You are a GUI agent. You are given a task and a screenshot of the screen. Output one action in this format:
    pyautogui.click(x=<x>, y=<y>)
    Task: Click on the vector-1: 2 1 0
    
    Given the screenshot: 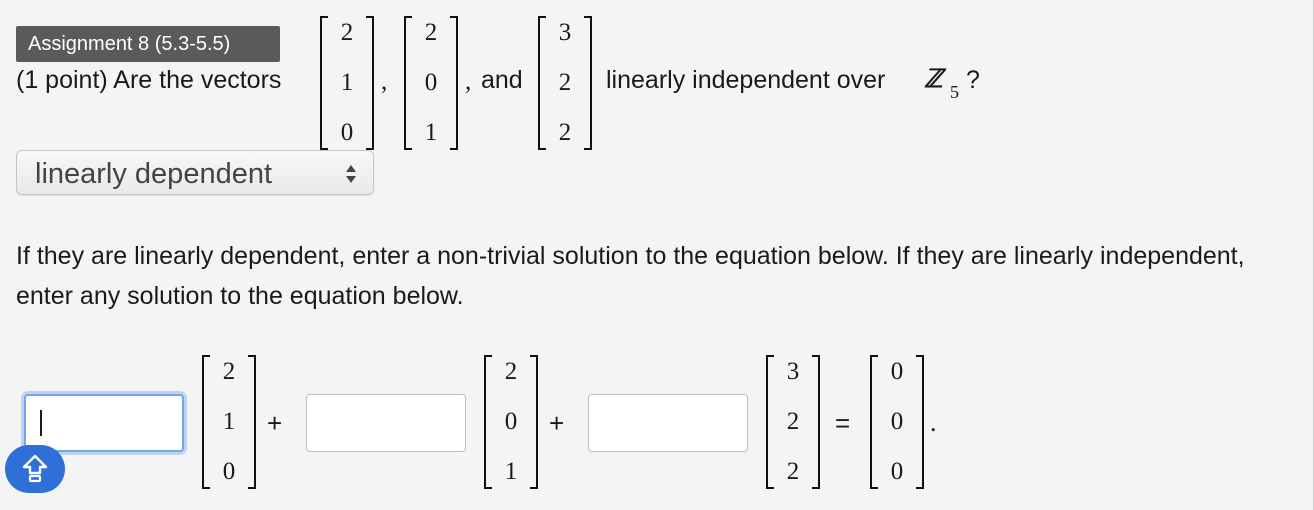 What is the action you would take?
    pyautogui.click(x=347, y=83)
    